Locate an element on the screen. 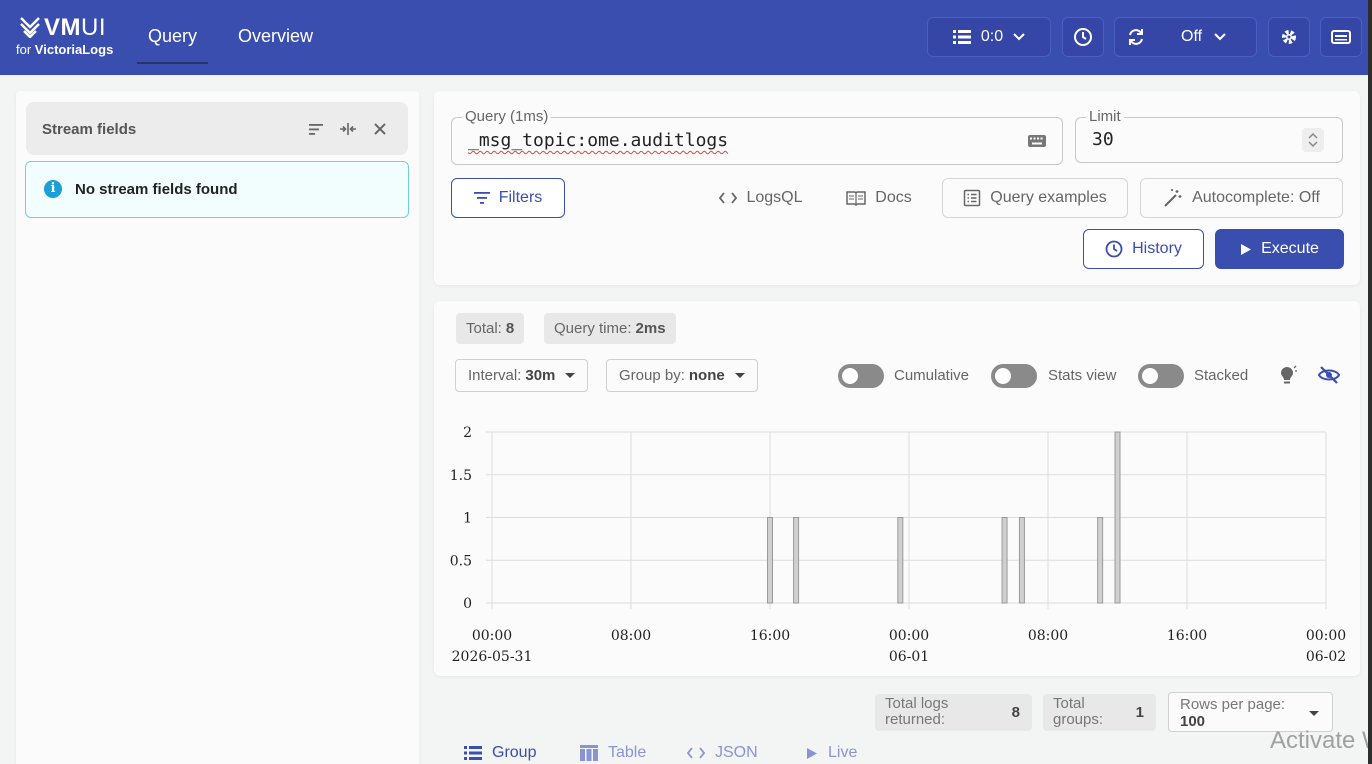 This screenshot has height=764, width=1372. tab-group-label: Group is located at coordinates (514, 752).